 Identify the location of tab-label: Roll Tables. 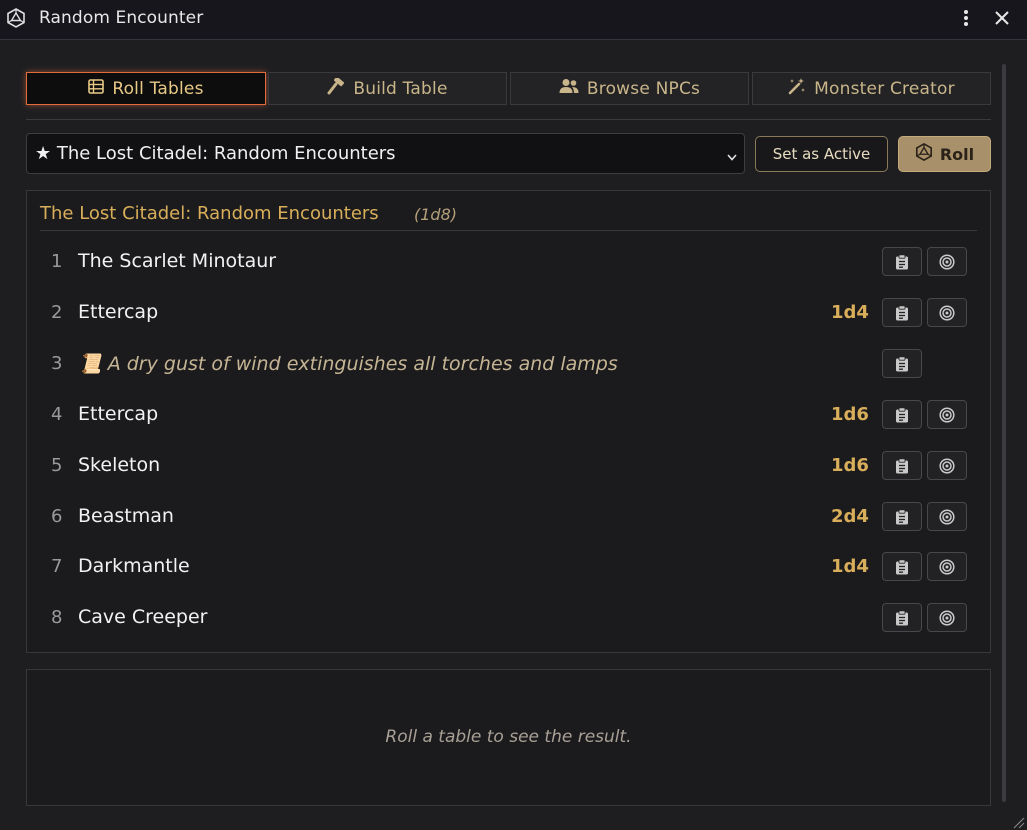
(158, 88).